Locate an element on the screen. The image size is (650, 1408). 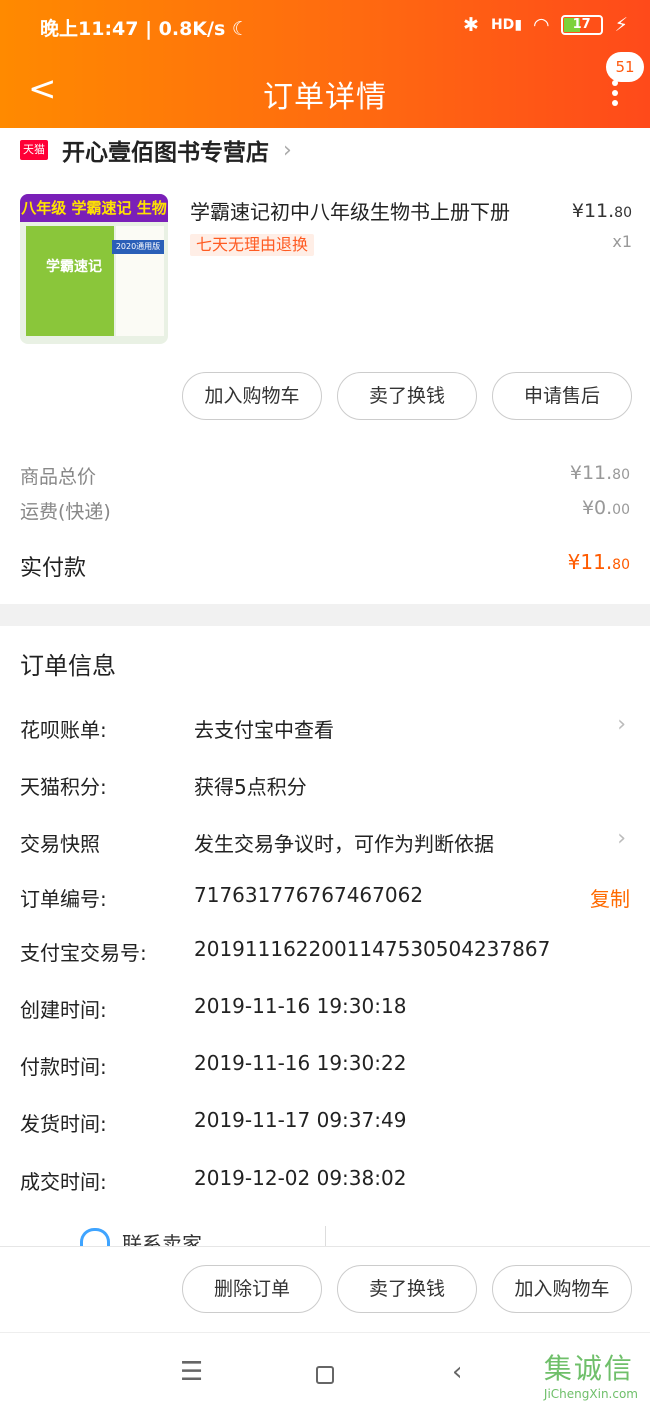
row-label: 花呗账单: is located at coordinates (63, 730).